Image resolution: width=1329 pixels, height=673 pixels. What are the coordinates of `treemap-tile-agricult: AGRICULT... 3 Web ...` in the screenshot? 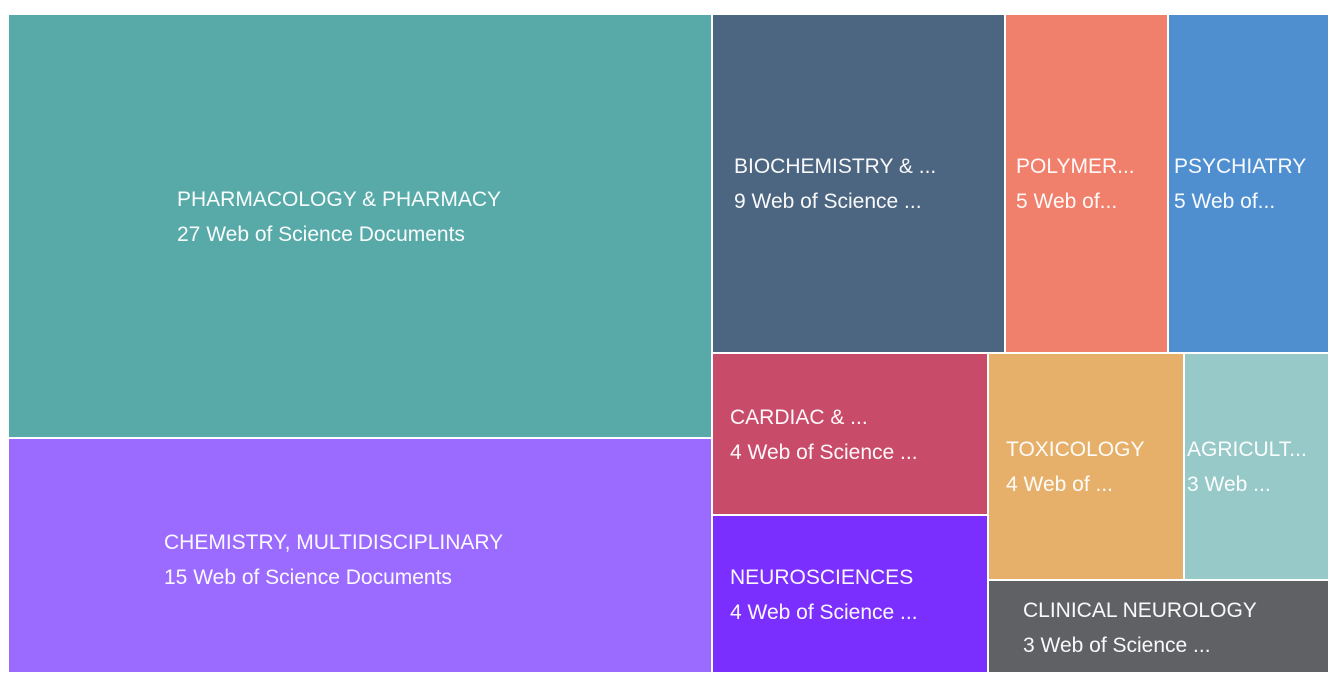 It's located at (1256, 466).